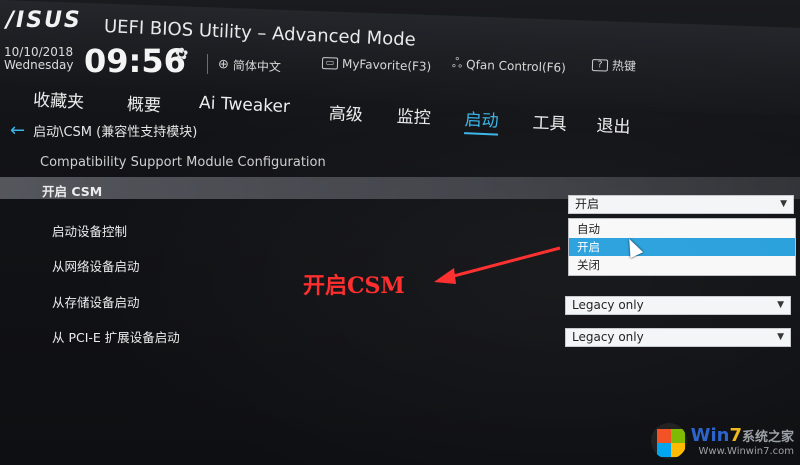 The image size is (800, 465). What do you see at coordinates (59, 99) in the screenshot?
I see `tab-favorites: 收藏夹` at bounding box center [59, 99].